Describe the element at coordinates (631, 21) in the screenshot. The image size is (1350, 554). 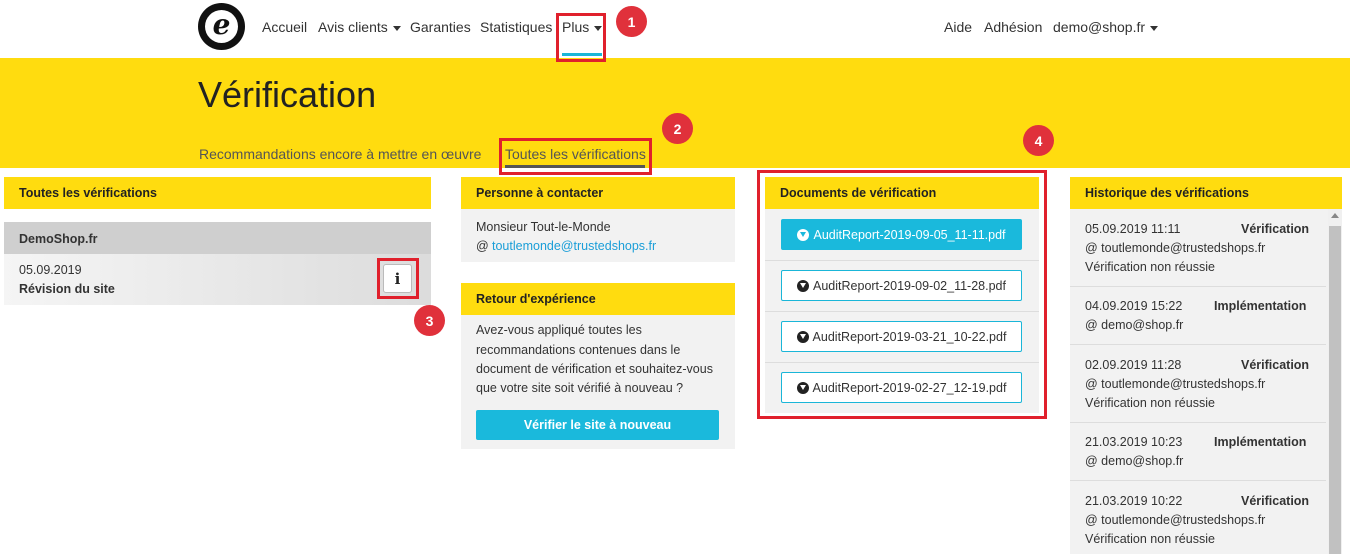
I see `callout-badge-1: 1` at that location.